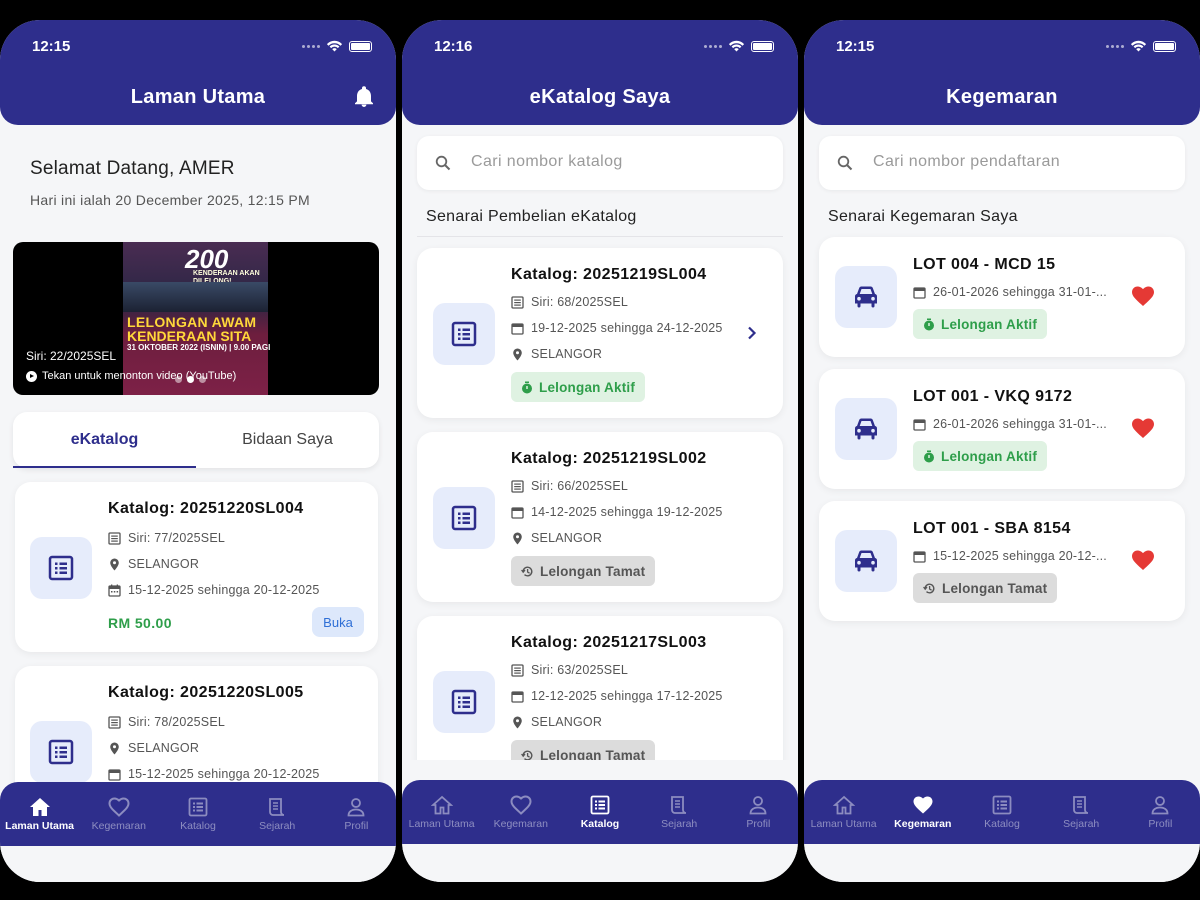 The width and height of the screenshot is (1200, 900). What do you see at coordinates (627, 512) in the screenshot?
I see `dates-text: 14-12-2025 sehingga 19-12-2025` at bounding box center [627, 512].